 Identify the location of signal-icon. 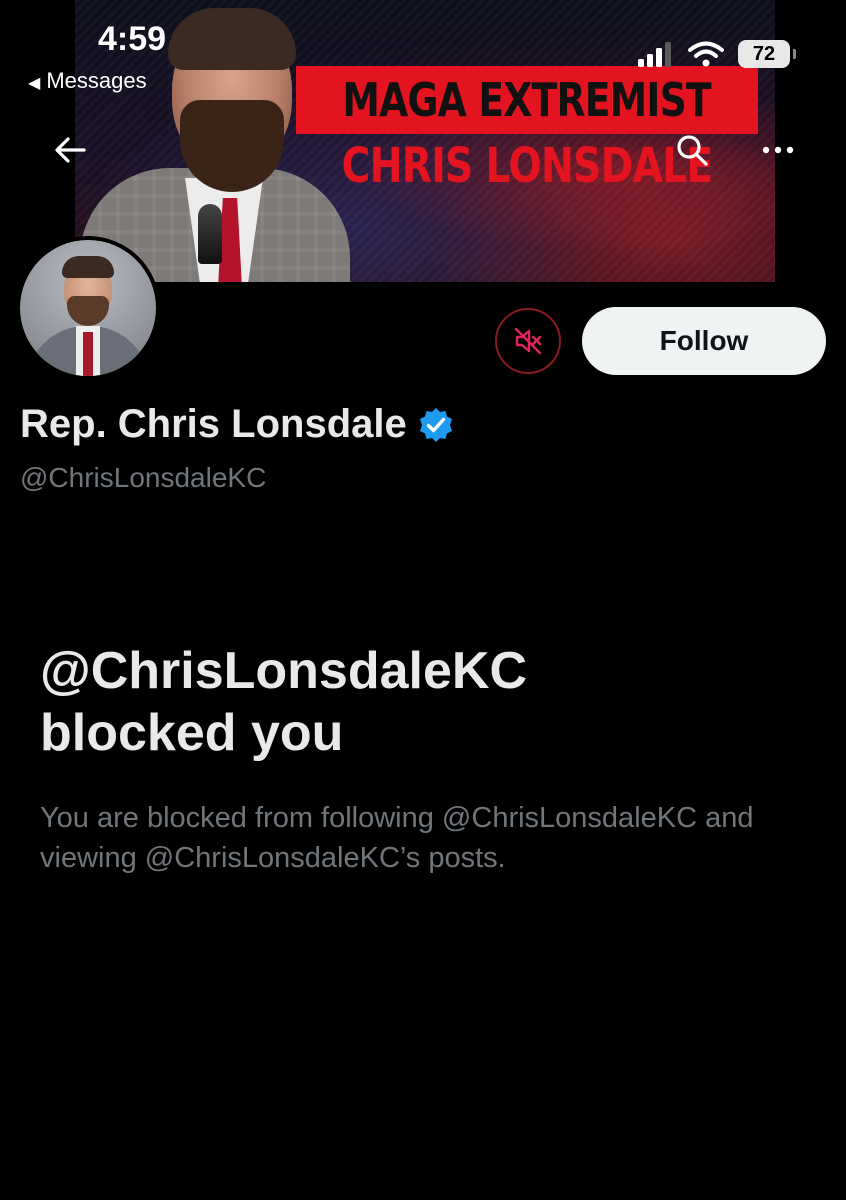
(654, 54).